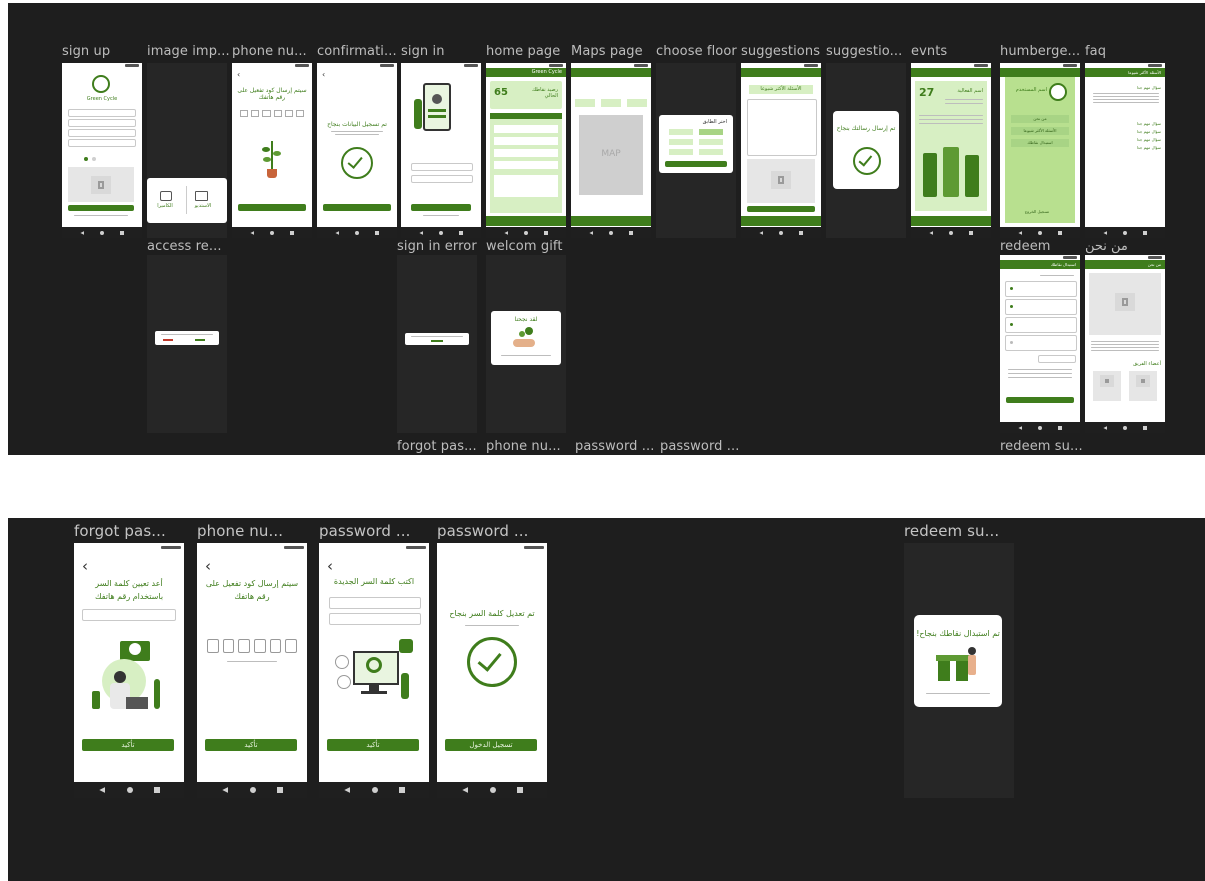 The height and width of the screenshot is (881, 1205). Describe the element at coordinates (1106, 246) in the screenshot. I see `frame-label-about: من نحن` at that location.